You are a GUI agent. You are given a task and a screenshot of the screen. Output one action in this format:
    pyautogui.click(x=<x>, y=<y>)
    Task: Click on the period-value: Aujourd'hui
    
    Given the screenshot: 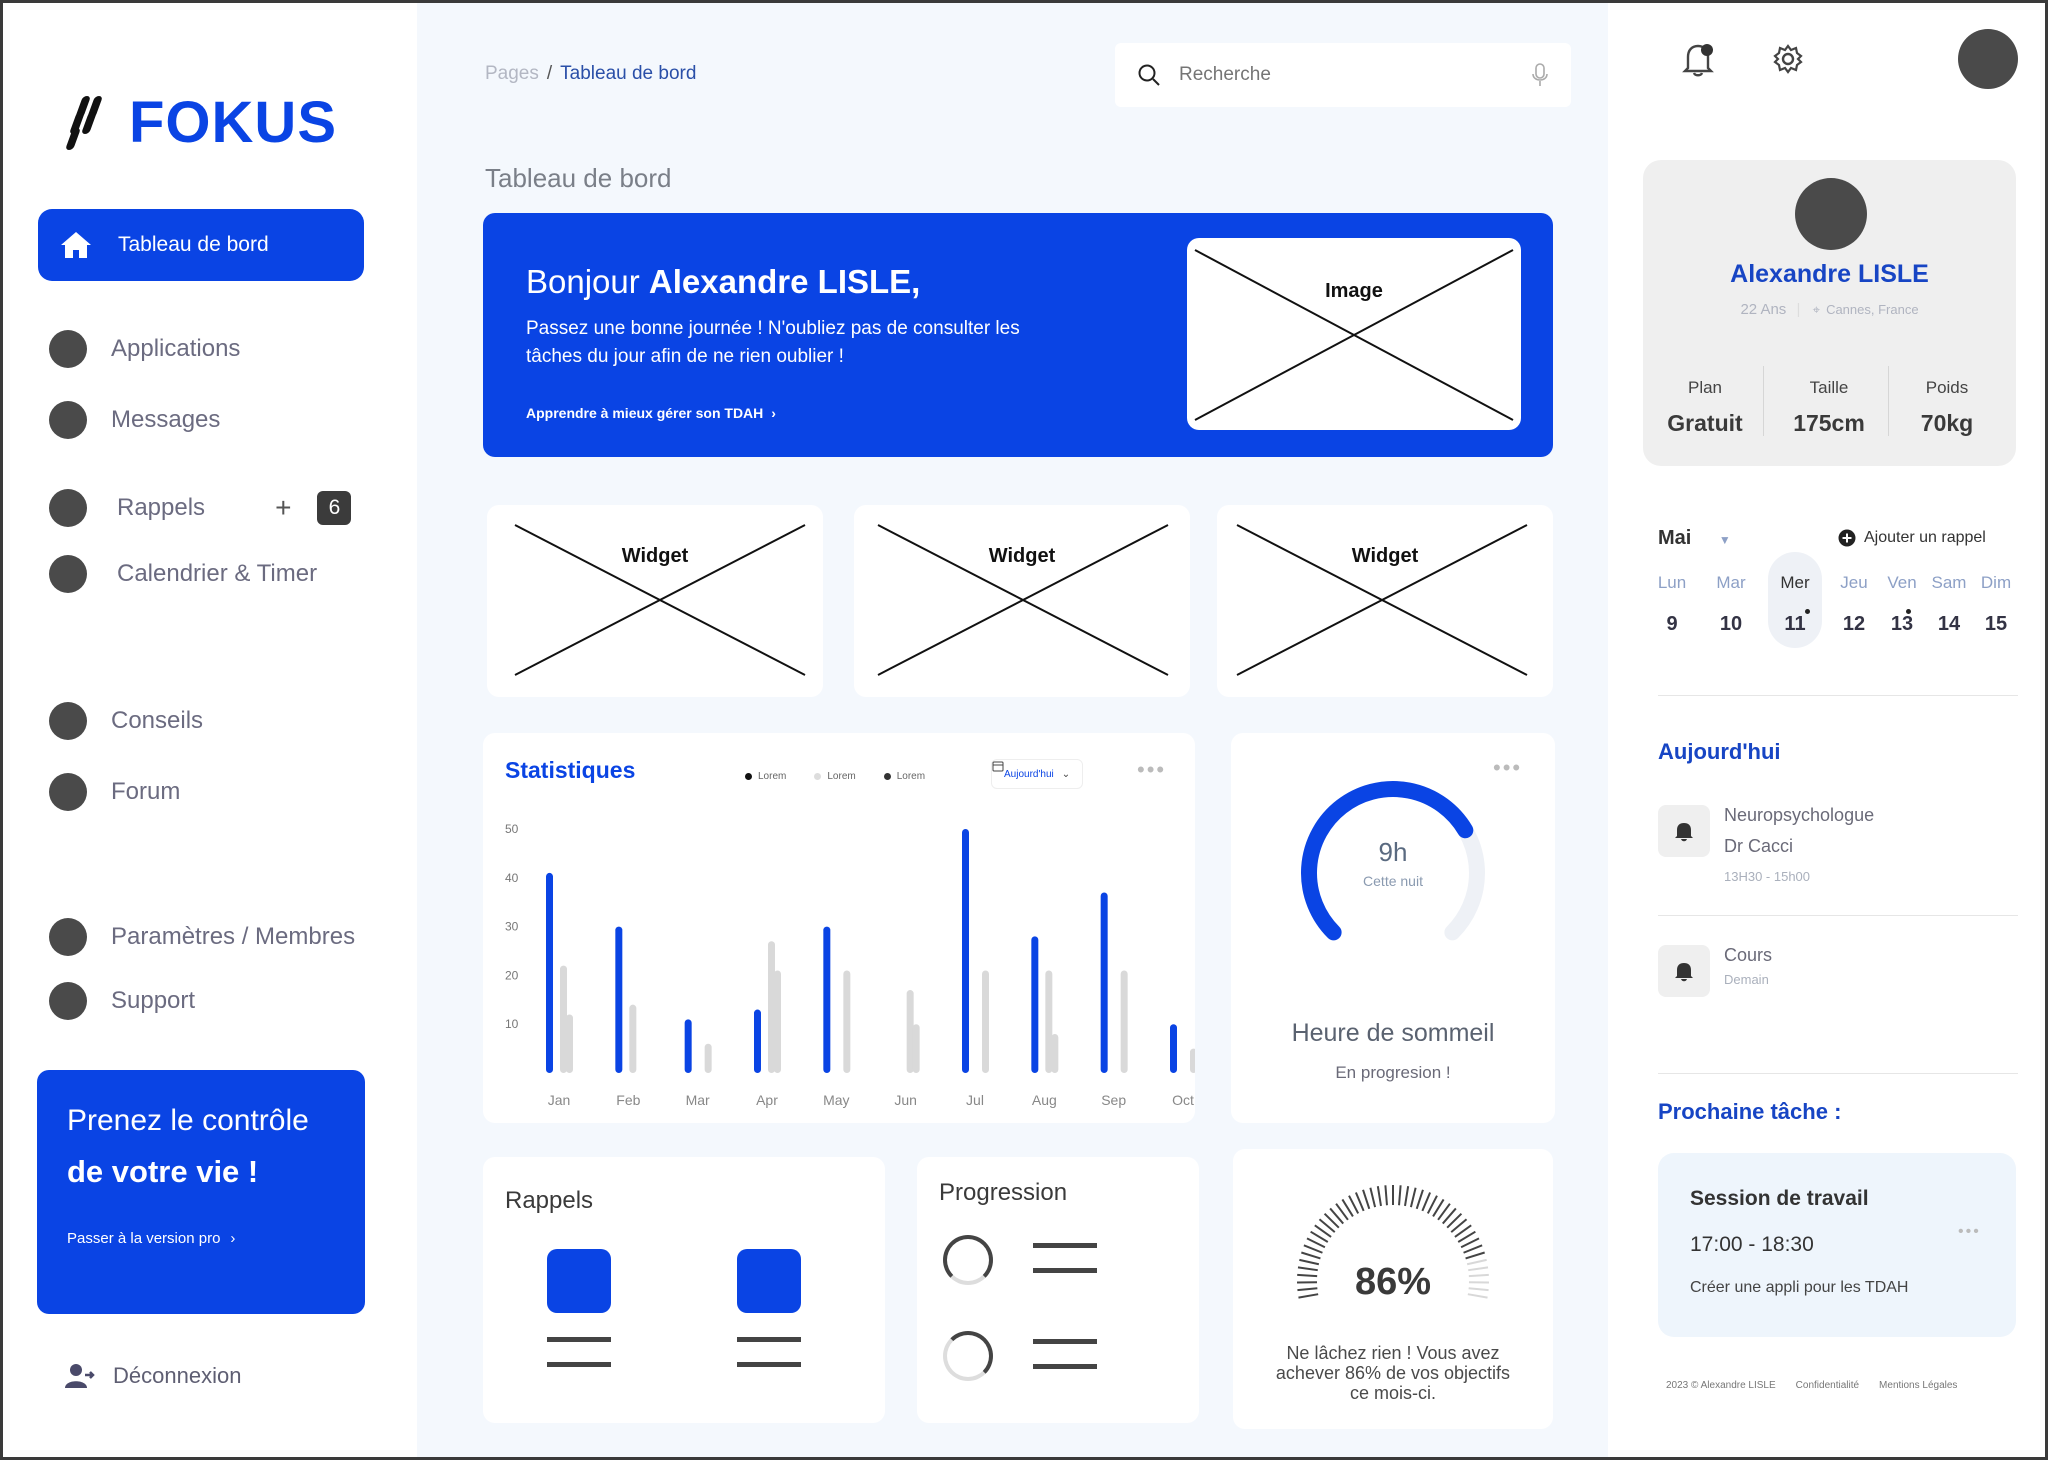 What is the action you would take?
    pyautogui.click(x=1029, y=774)
    